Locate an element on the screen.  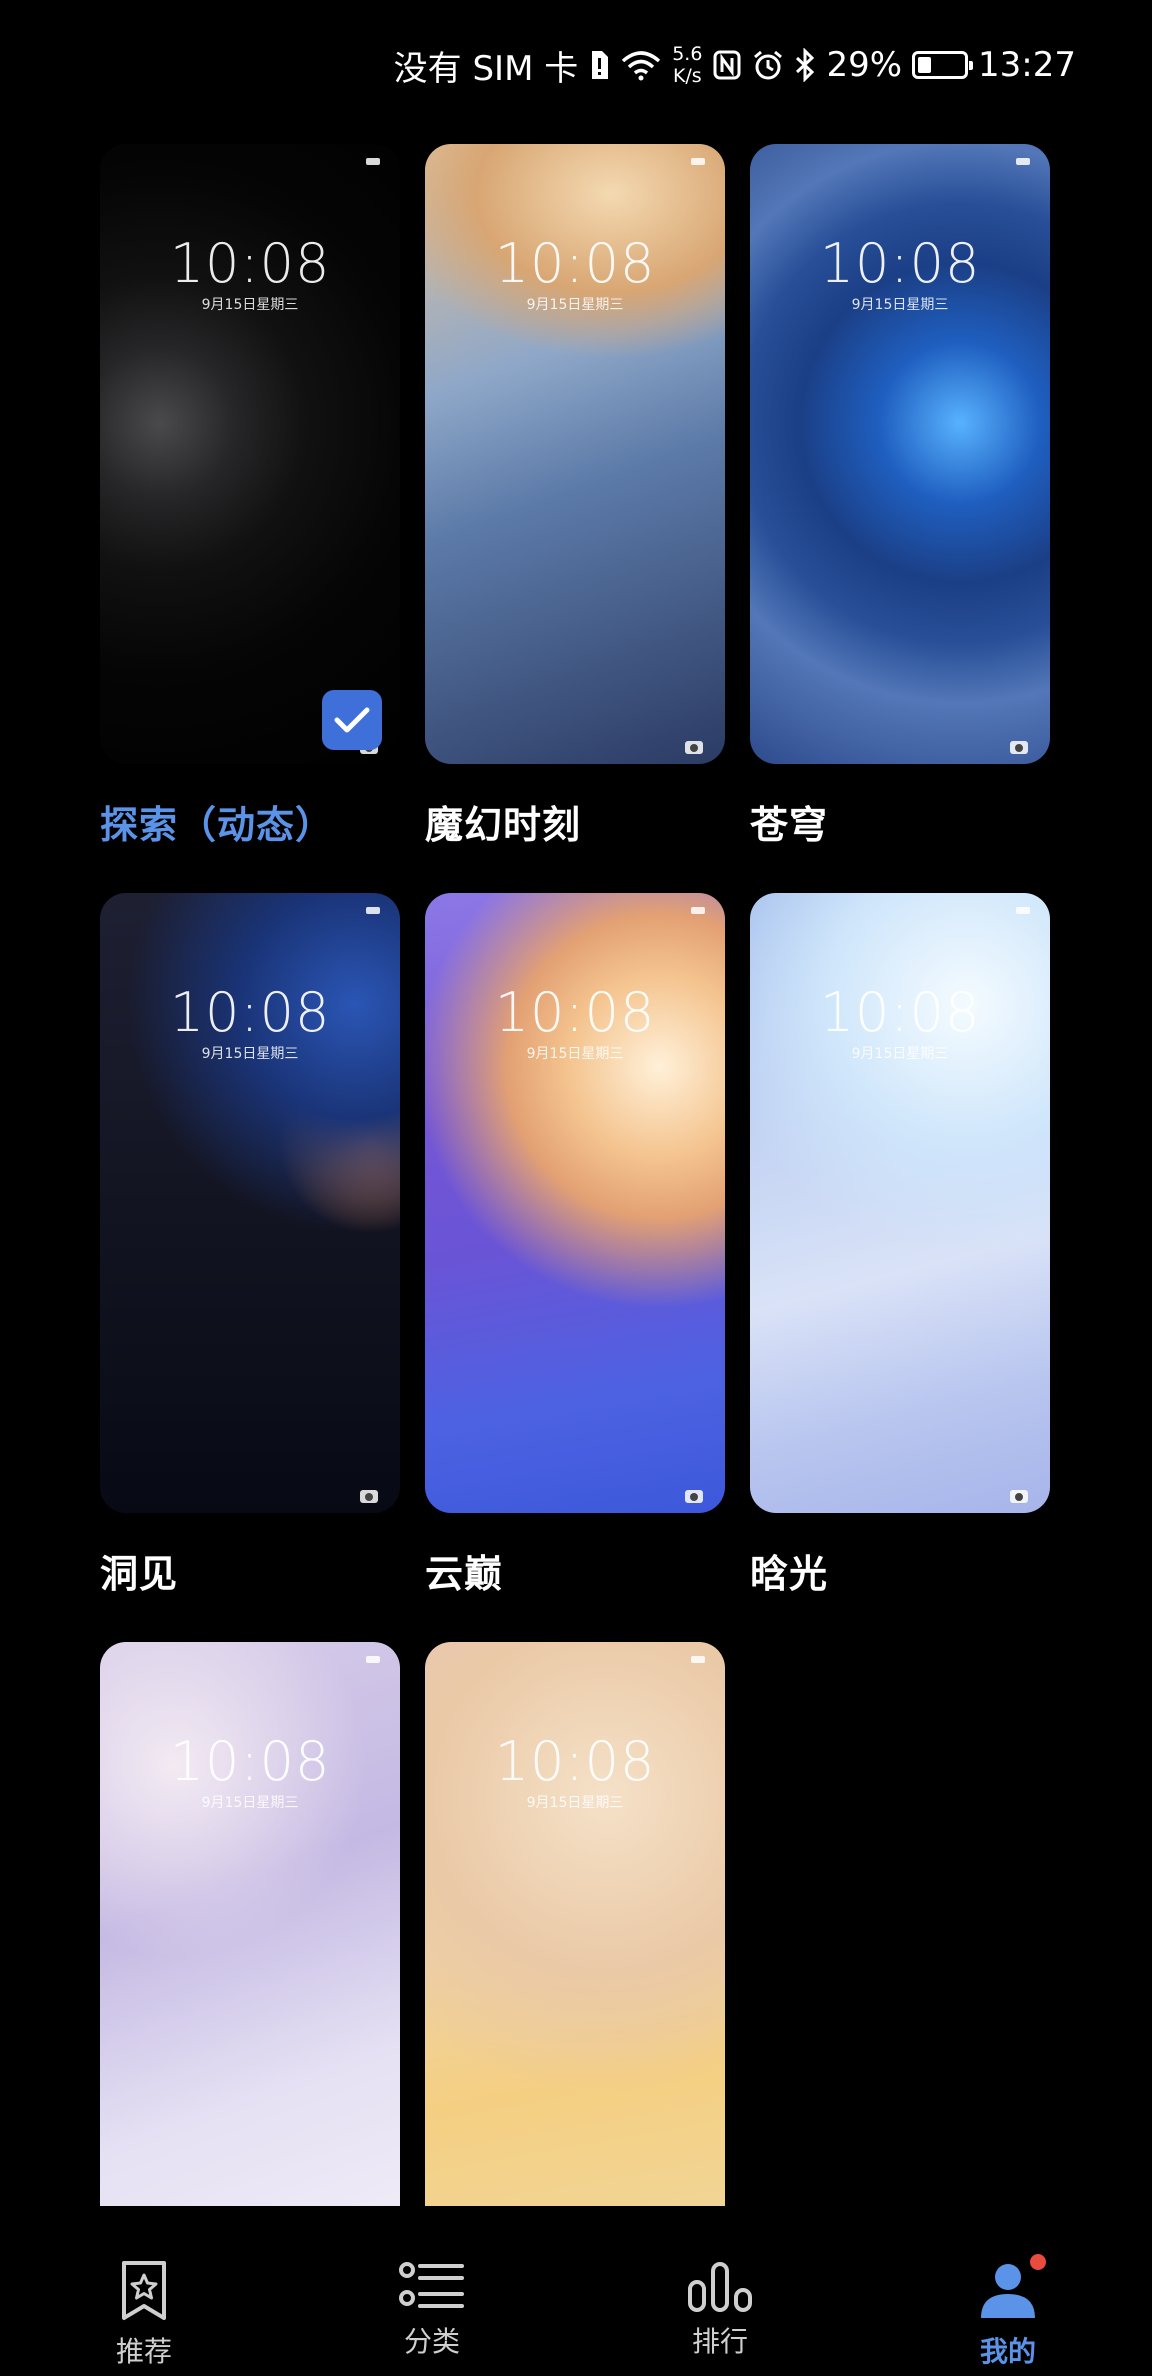
bookmark-star-icon is located at coordinates (144, 2290).